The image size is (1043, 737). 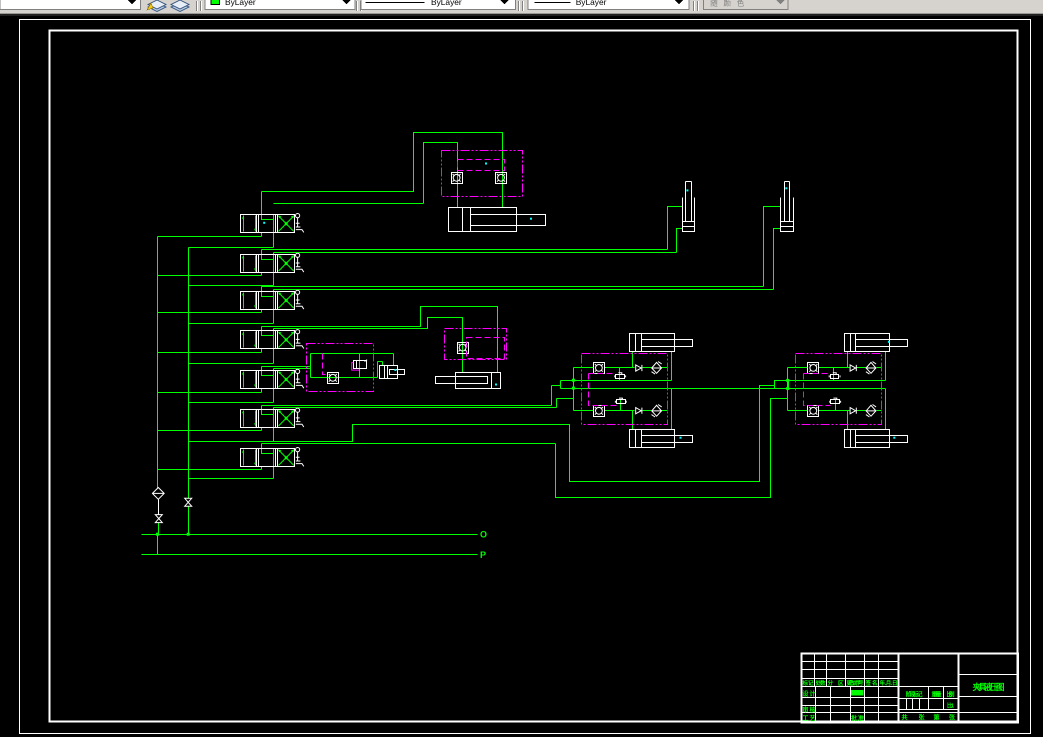 What do you see at coordinates (809, 694) in the screenshot?
I see `svg-text: 设计` at bounding box center [809, 694].